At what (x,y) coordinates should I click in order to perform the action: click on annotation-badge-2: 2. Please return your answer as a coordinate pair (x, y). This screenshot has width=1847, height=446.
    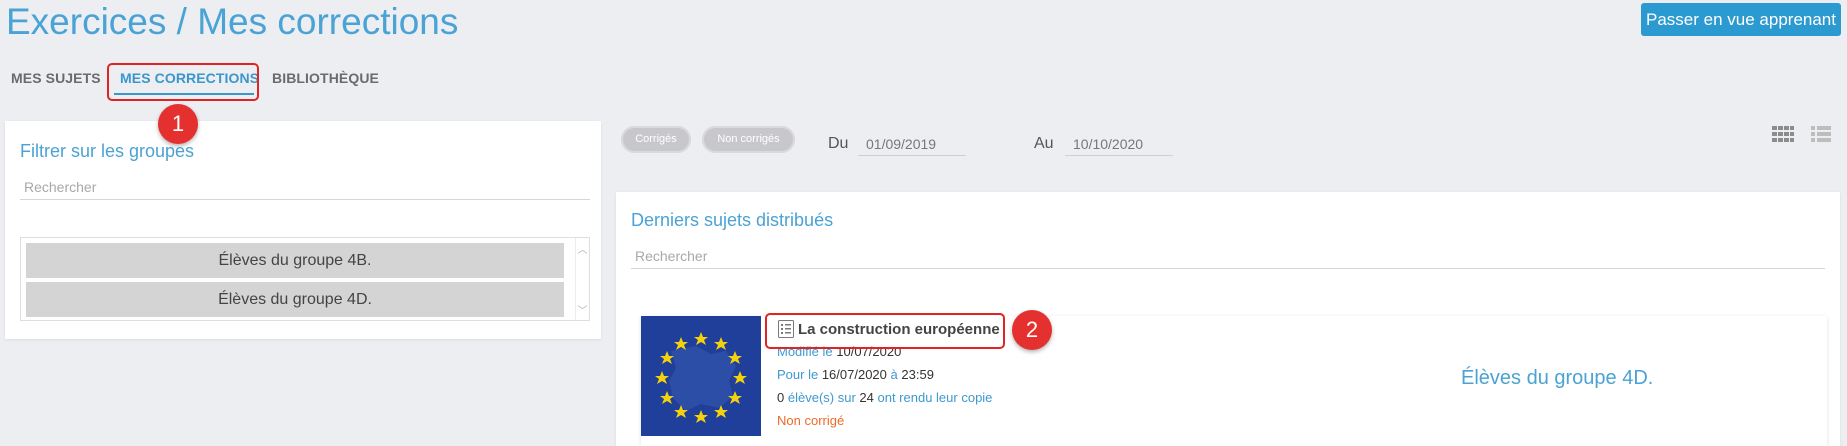
    Looking at the image, I should click on (1032, 330).